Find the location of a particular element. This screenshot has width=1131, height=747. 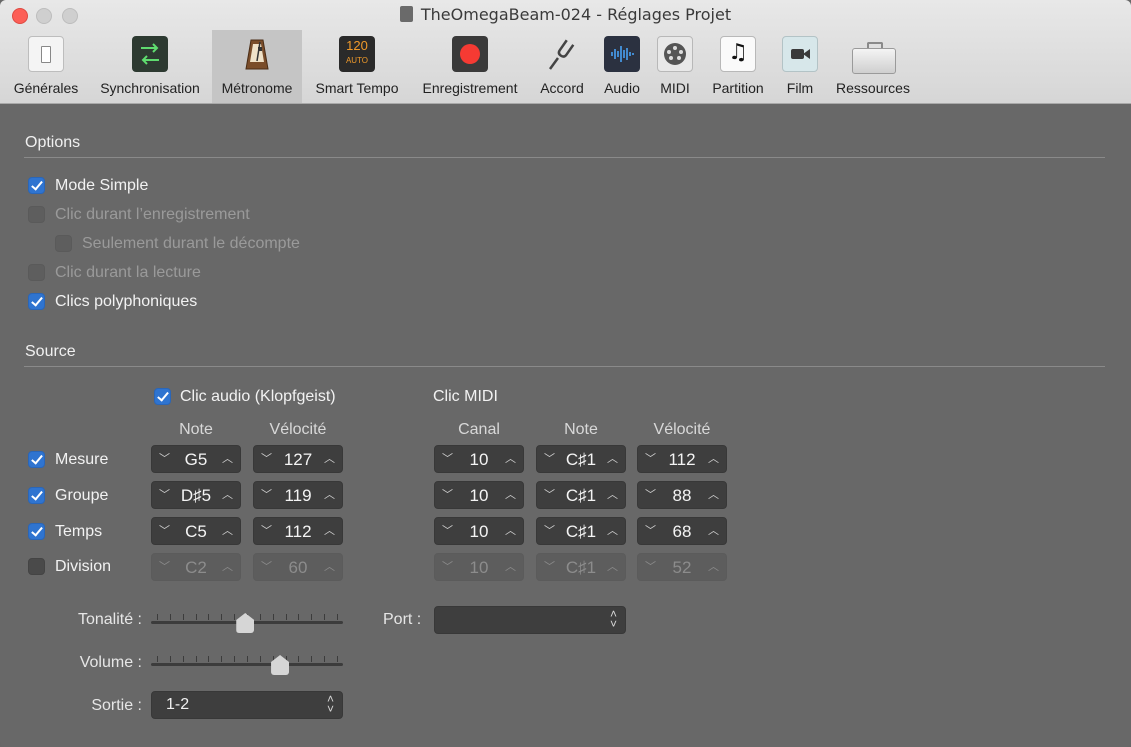

beat-midi-velocity-stepper: ﹀ 68 ︿ is located at coordinates (682, 531).